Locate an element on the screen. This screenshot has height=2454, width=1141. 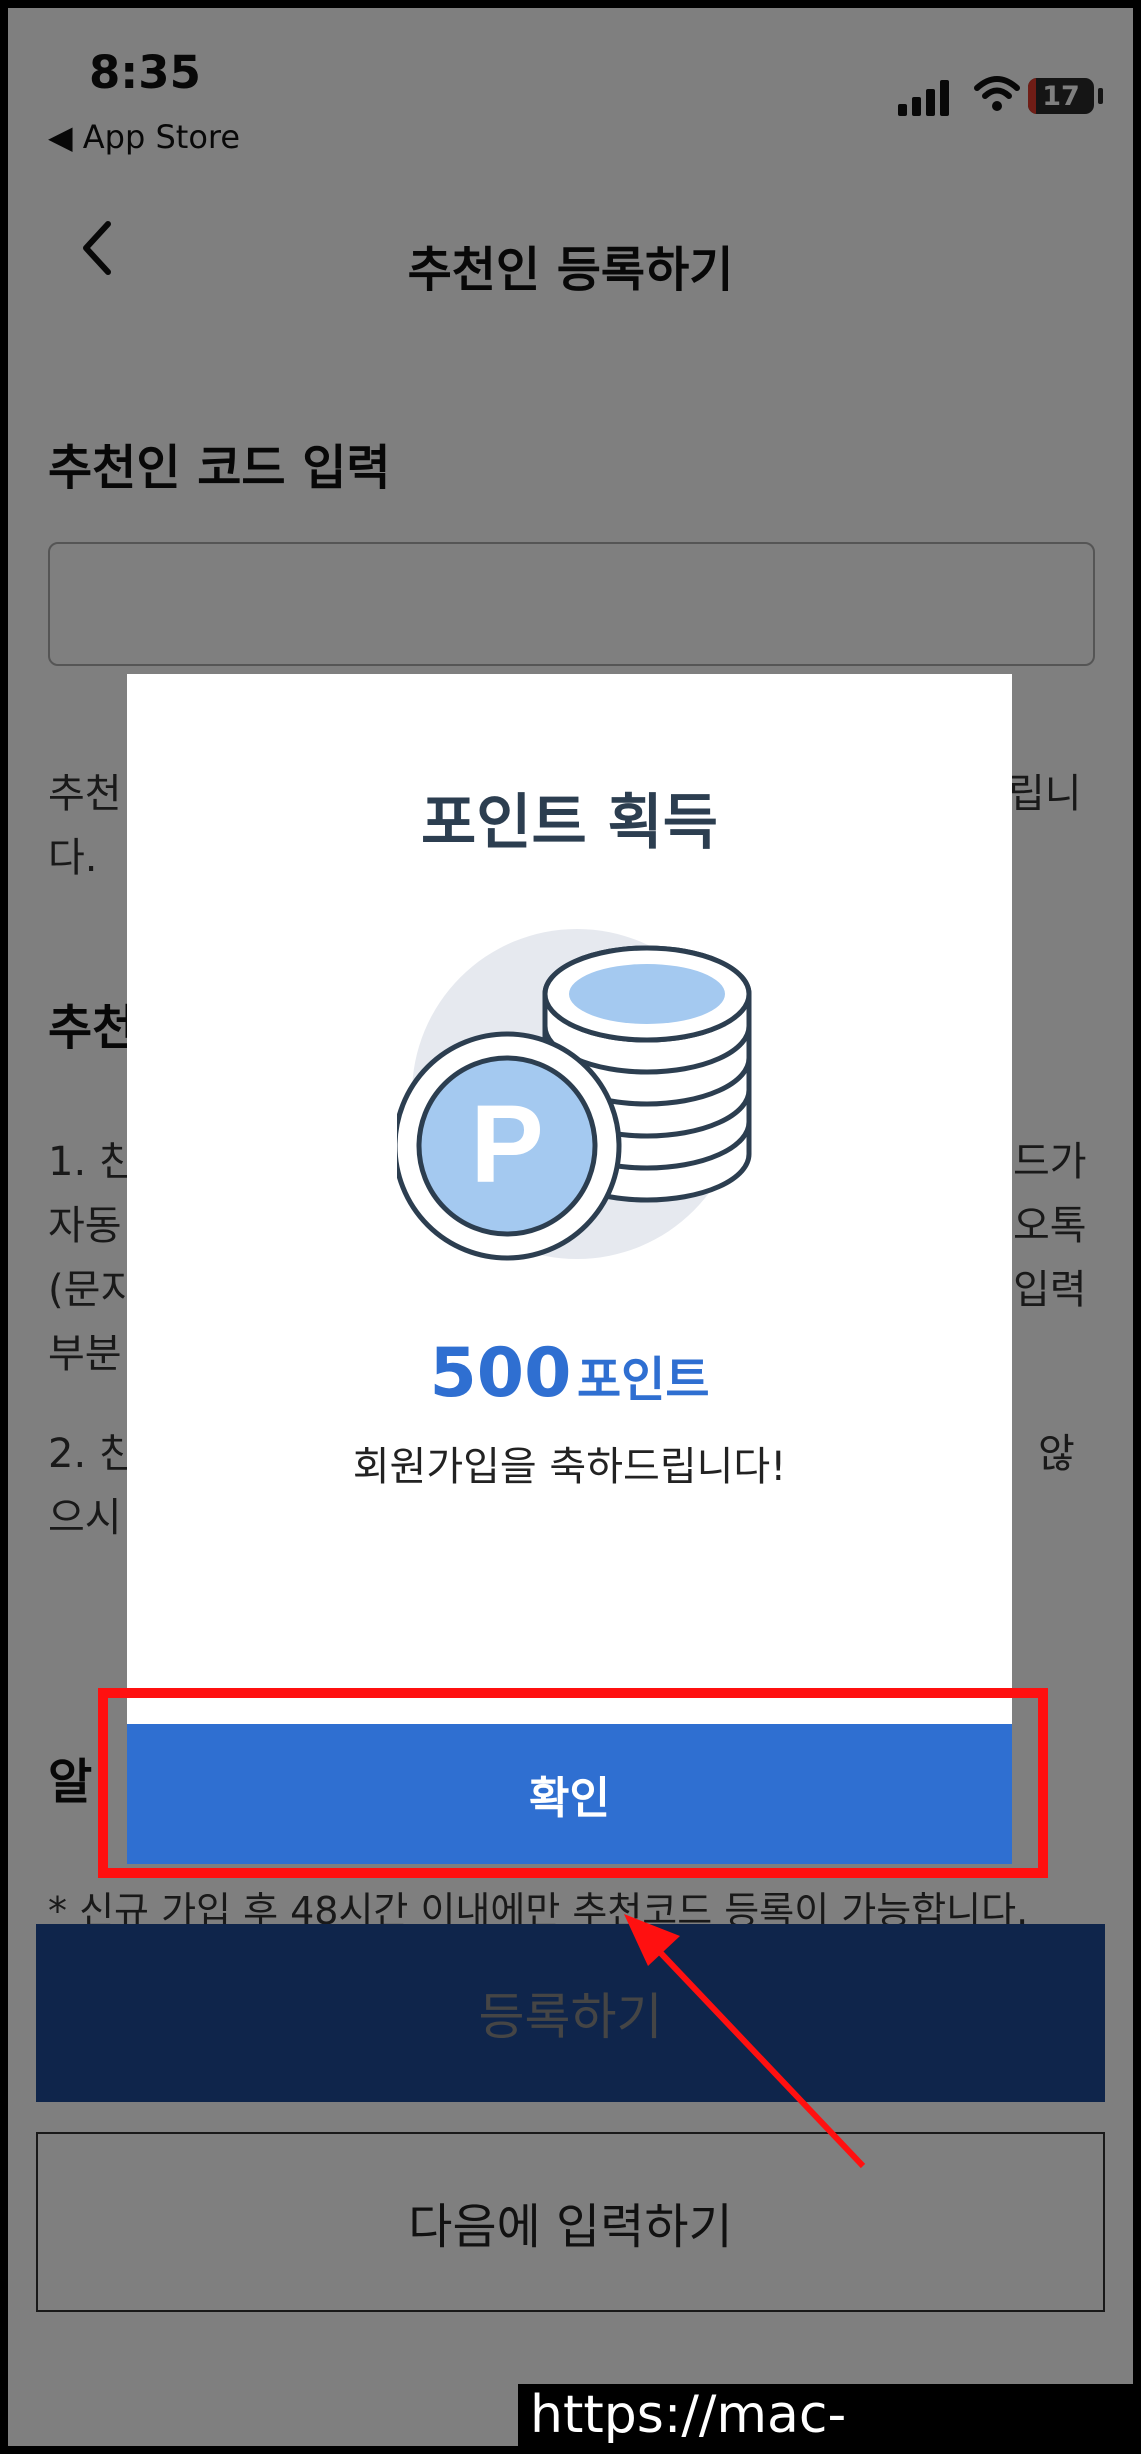
coin-letter: P is located at coordinates (506, 1144).